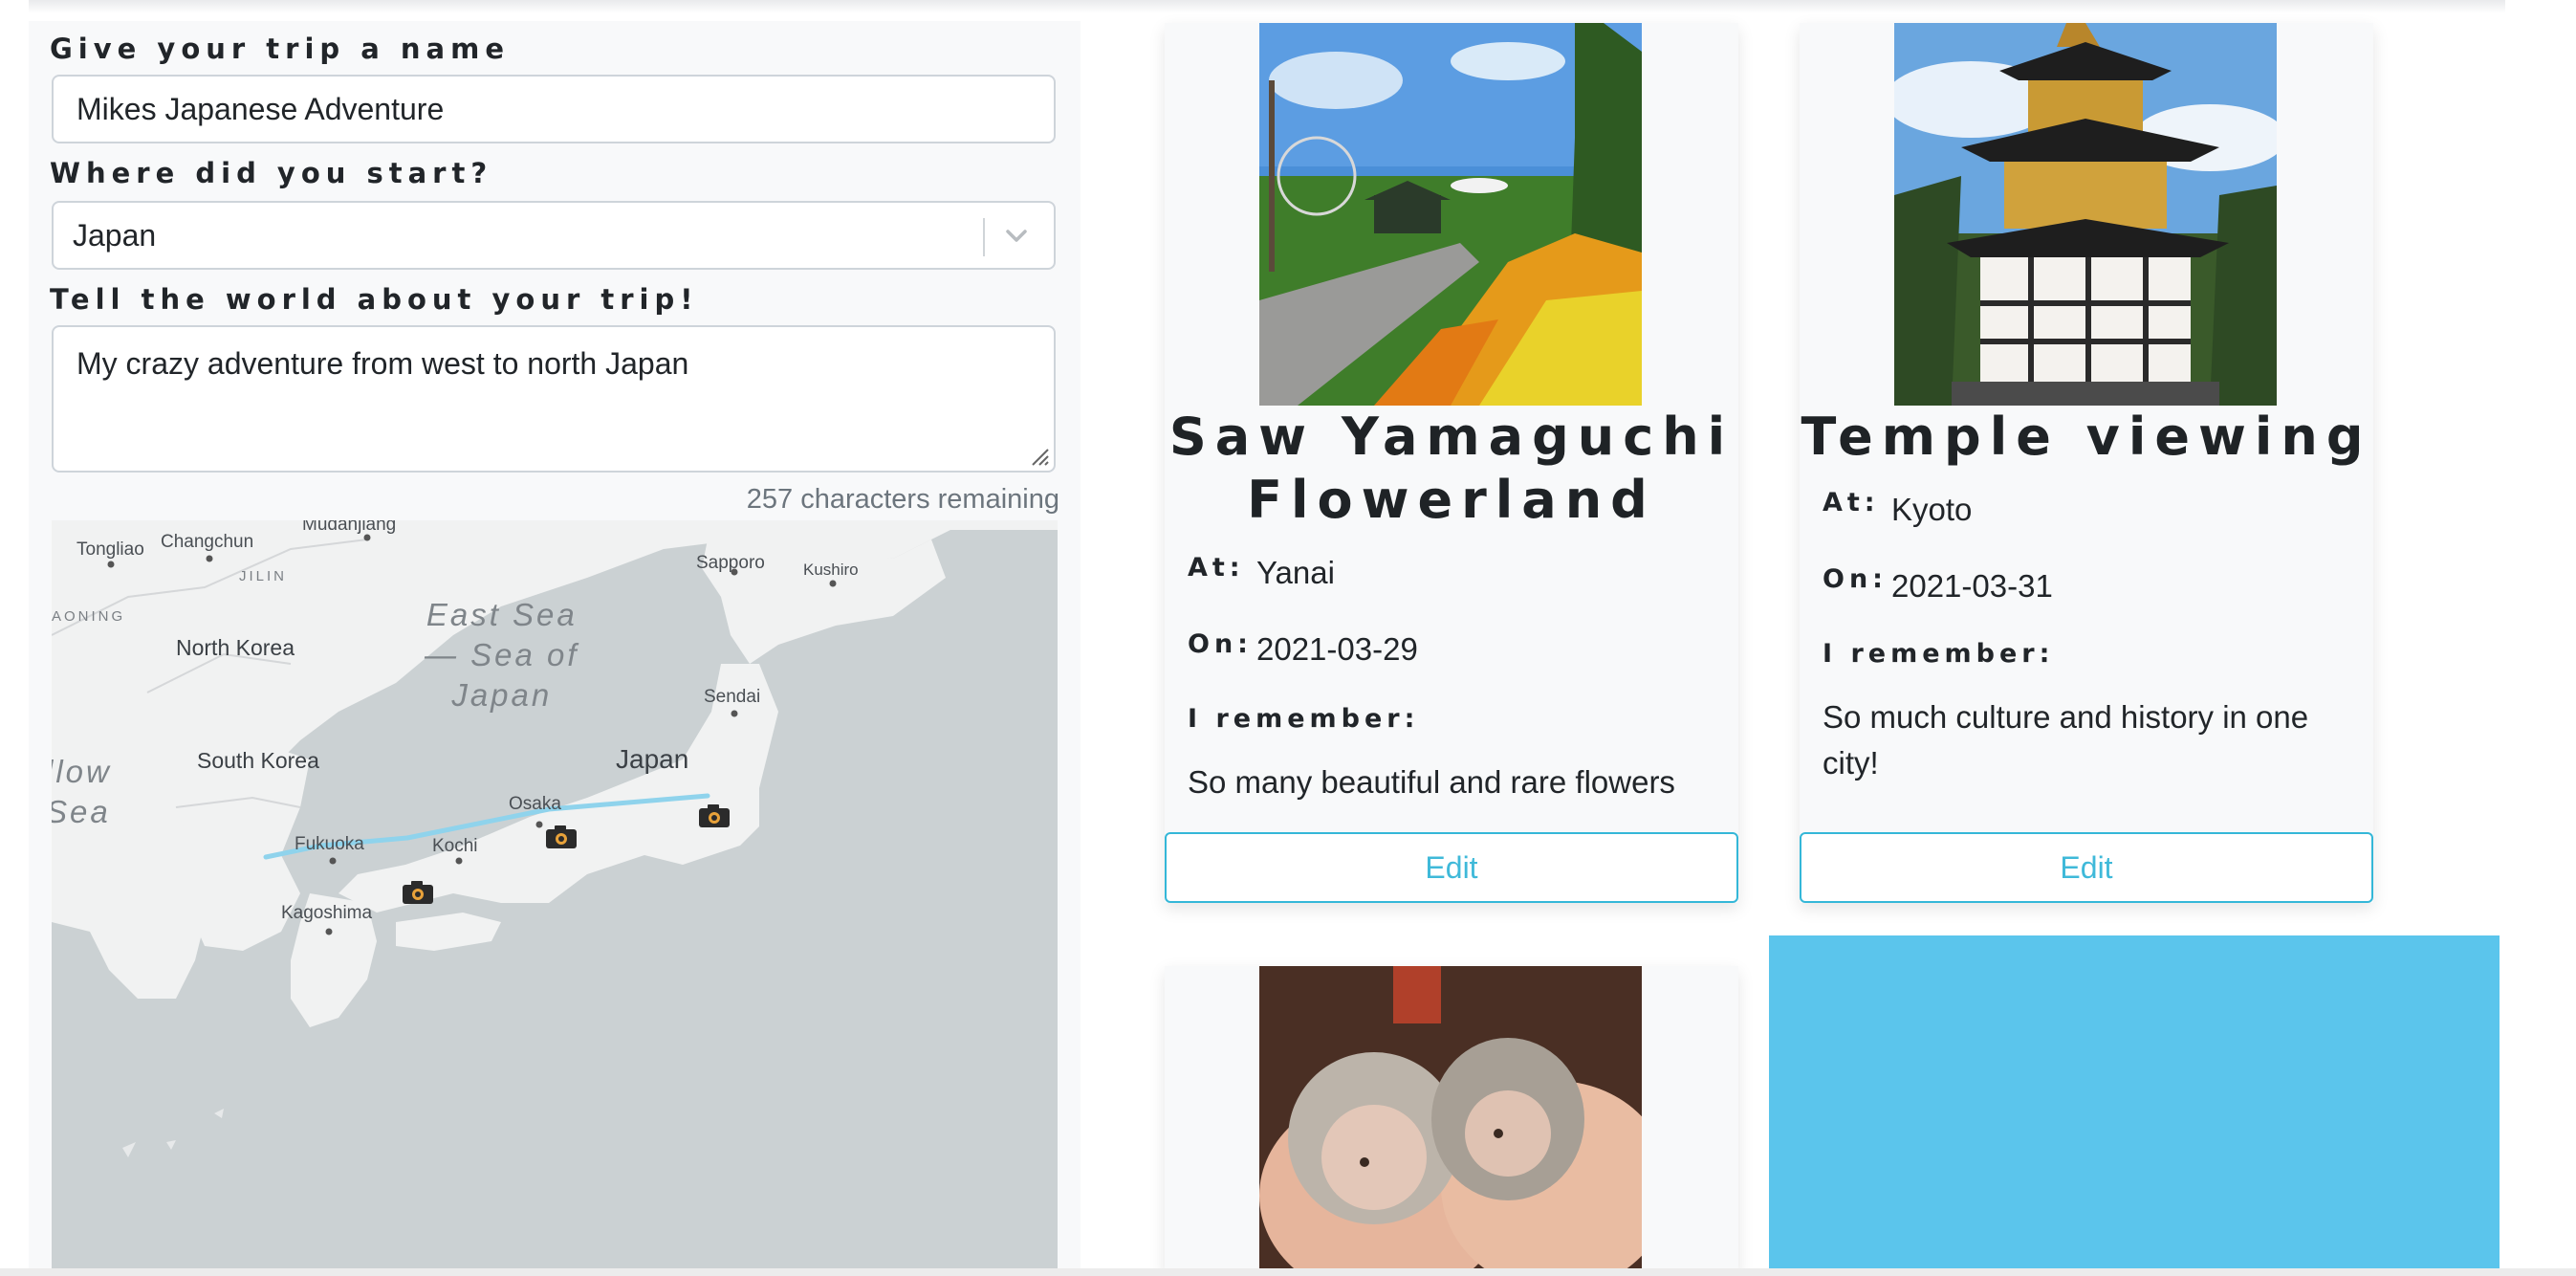  Describe the element at coordinates (554, 109) in the screenshot. I see `trip-name-input: Mikes Japanese Adventure` at that location.